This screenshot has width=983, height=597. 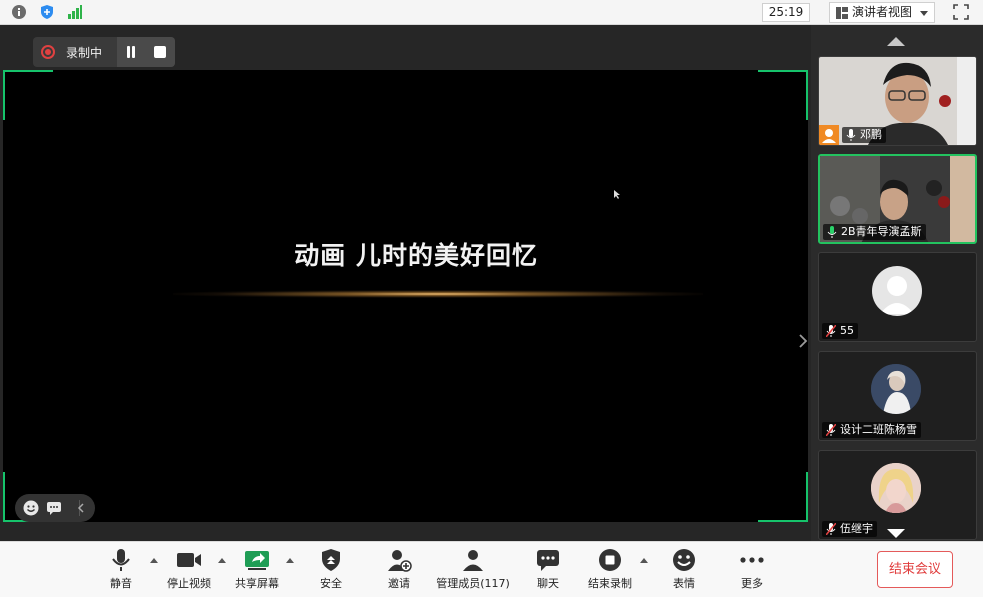 What do you see at coordinates (842, 13) in the screenshot?
I see `grid-icon` at bounding box center [842, 13].